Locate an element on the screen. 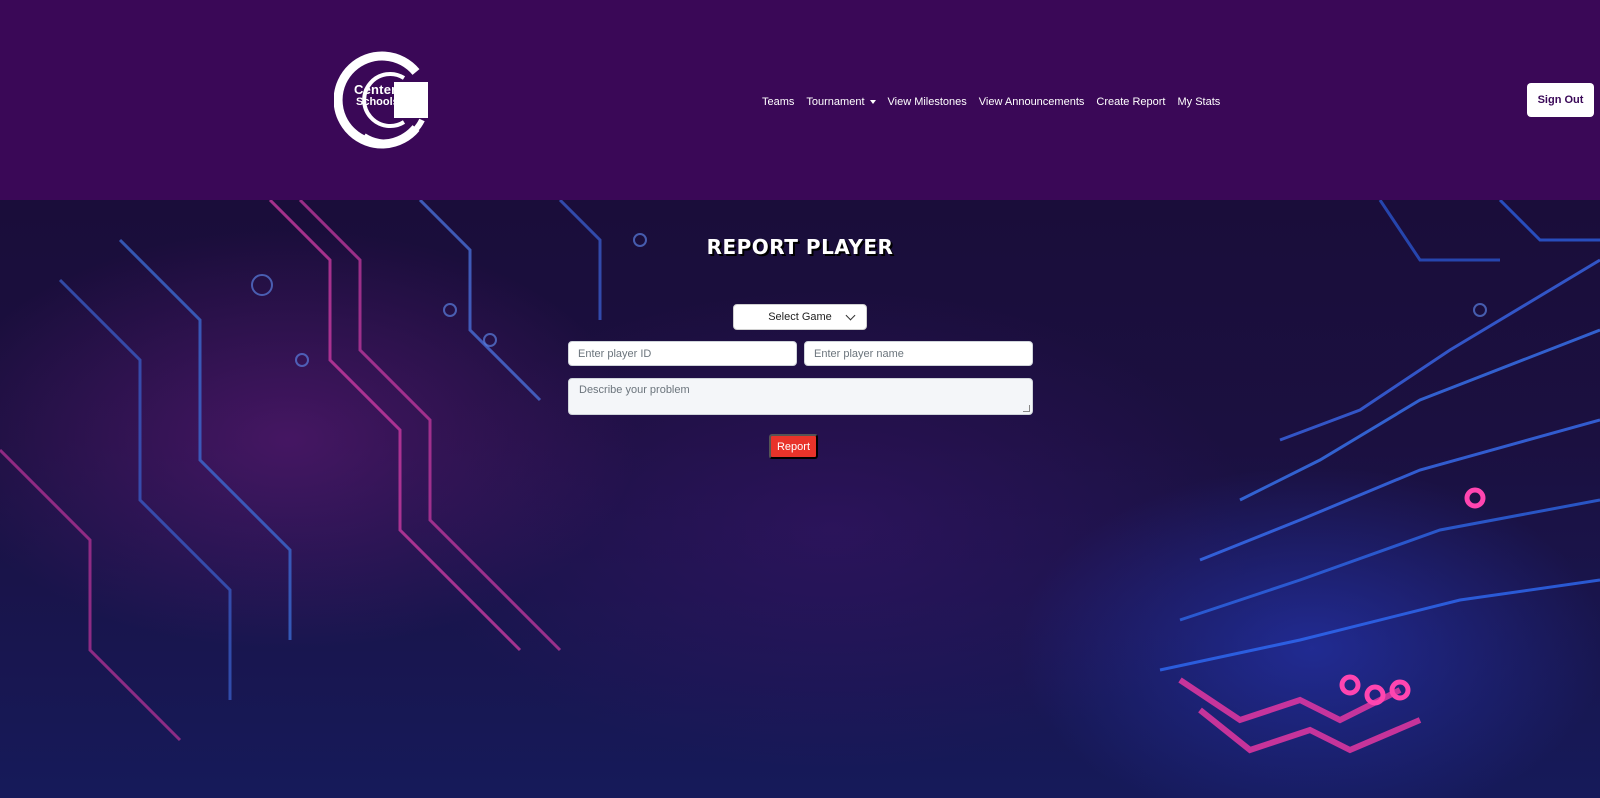 The width and height of the screenshot is (1600, 798). problem-placeholder: Describe your problem is located at coordinates (634, 390).